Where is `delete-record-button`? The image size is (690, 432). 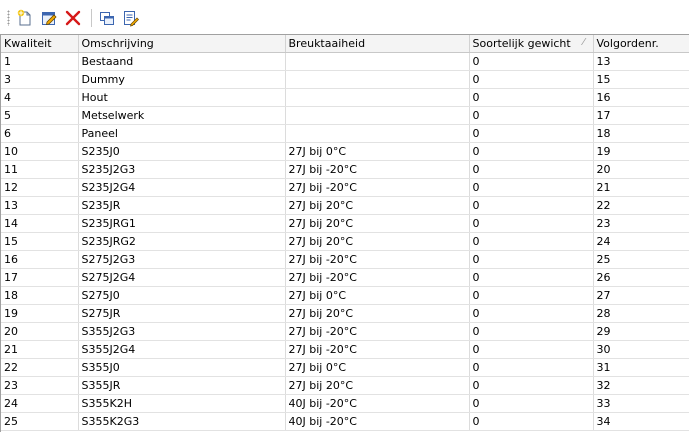 delete-record-button is located at coordinates (73, 18).